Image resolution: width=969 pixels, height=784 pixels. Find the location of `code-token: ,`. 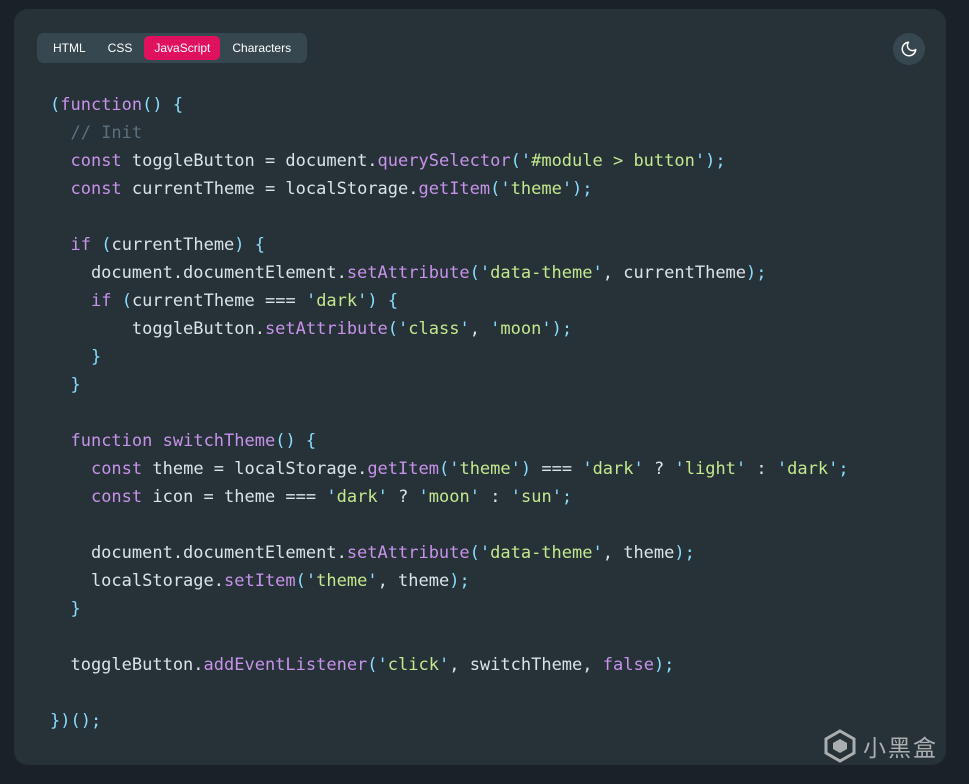

code-token: , is located at coordinates (480, 329).